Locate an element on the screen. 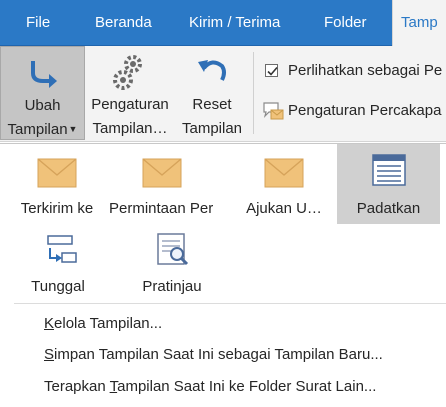 This screenshot has height=407, width=446. view-option-tunggal: Tunggal is located at coordinates (58, 268).